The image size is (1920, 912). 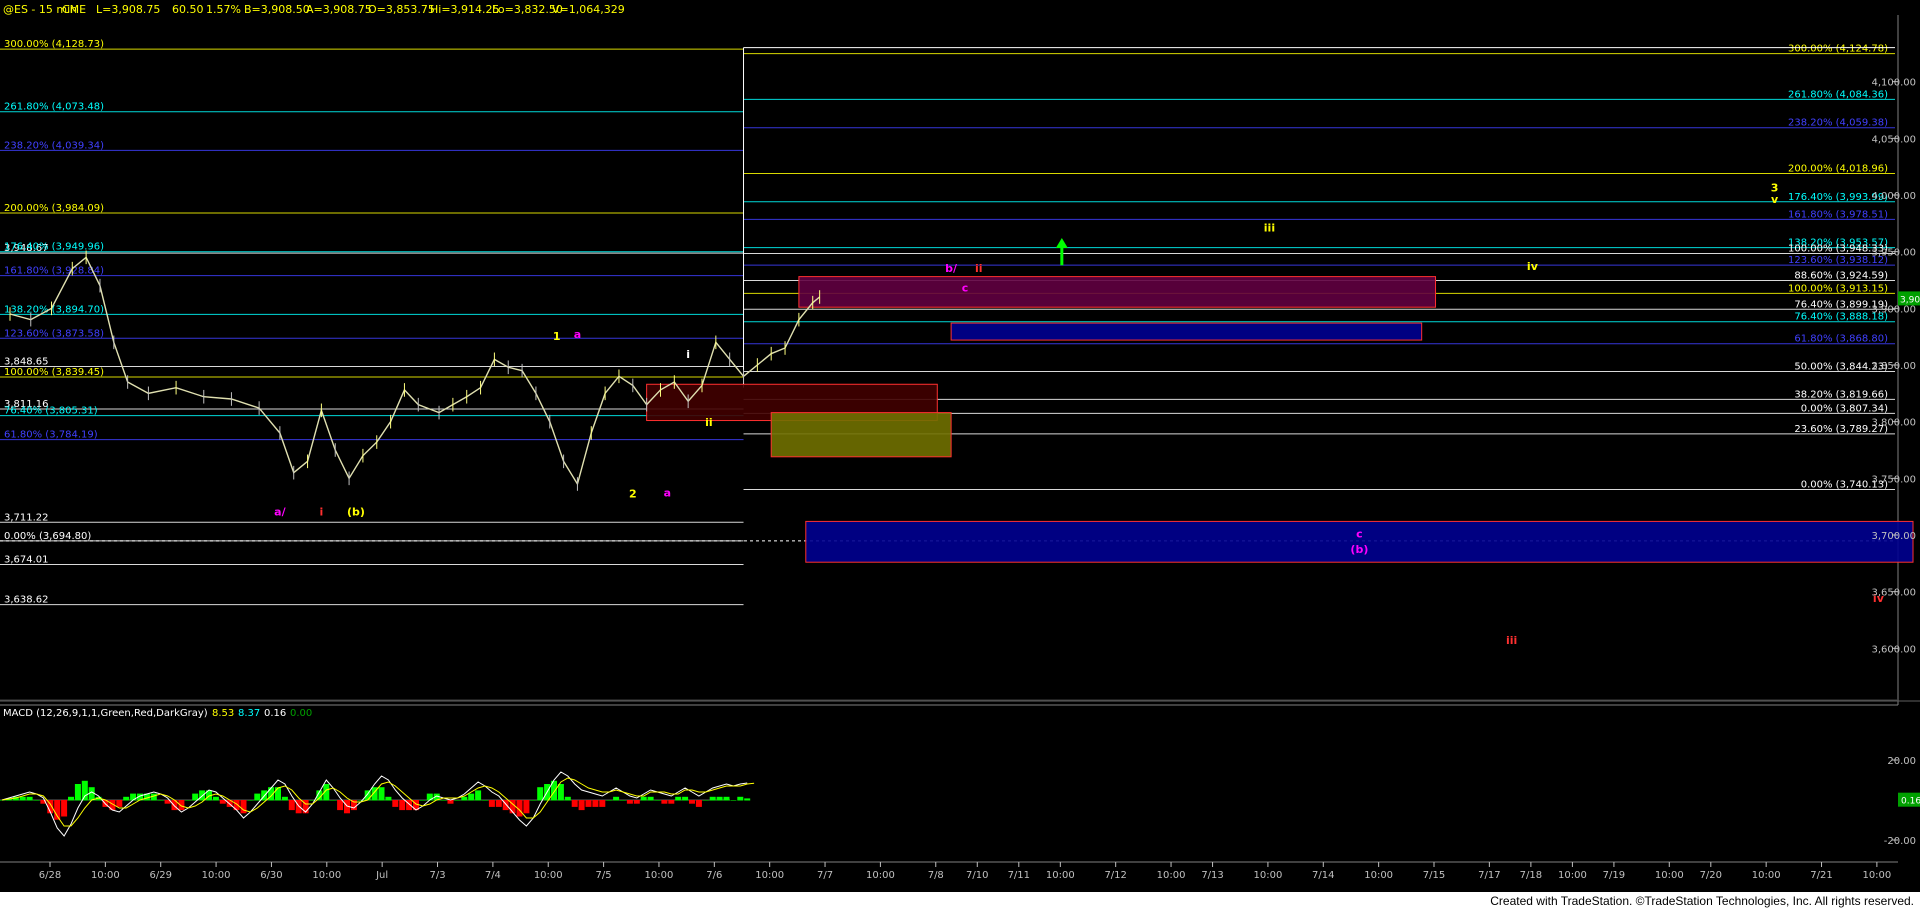 What do you see at coordinates (1434, 875) in the screenshot?
I see `x-tick-label-26: 7/15` at bounding box center [1434, 875].